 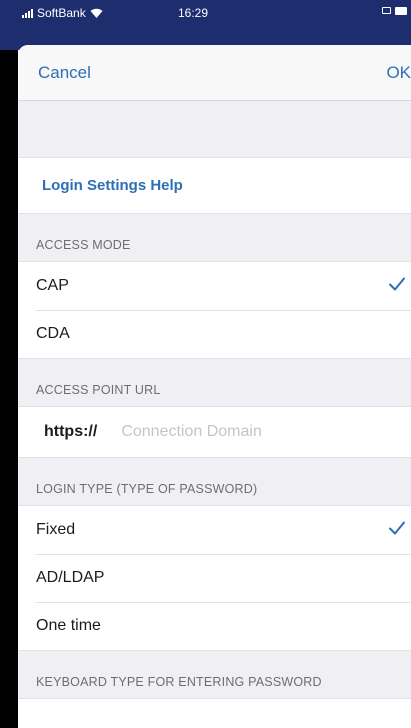 I want to click on status-time: 16:29, so click(x=193, y=13).